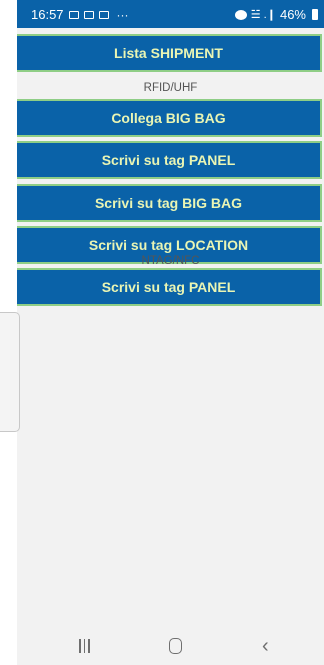  What do you see at coordinates (80, 14) in the screenshot?
I see `status-left: 16:57 ···` at bounding box center [80, 14].